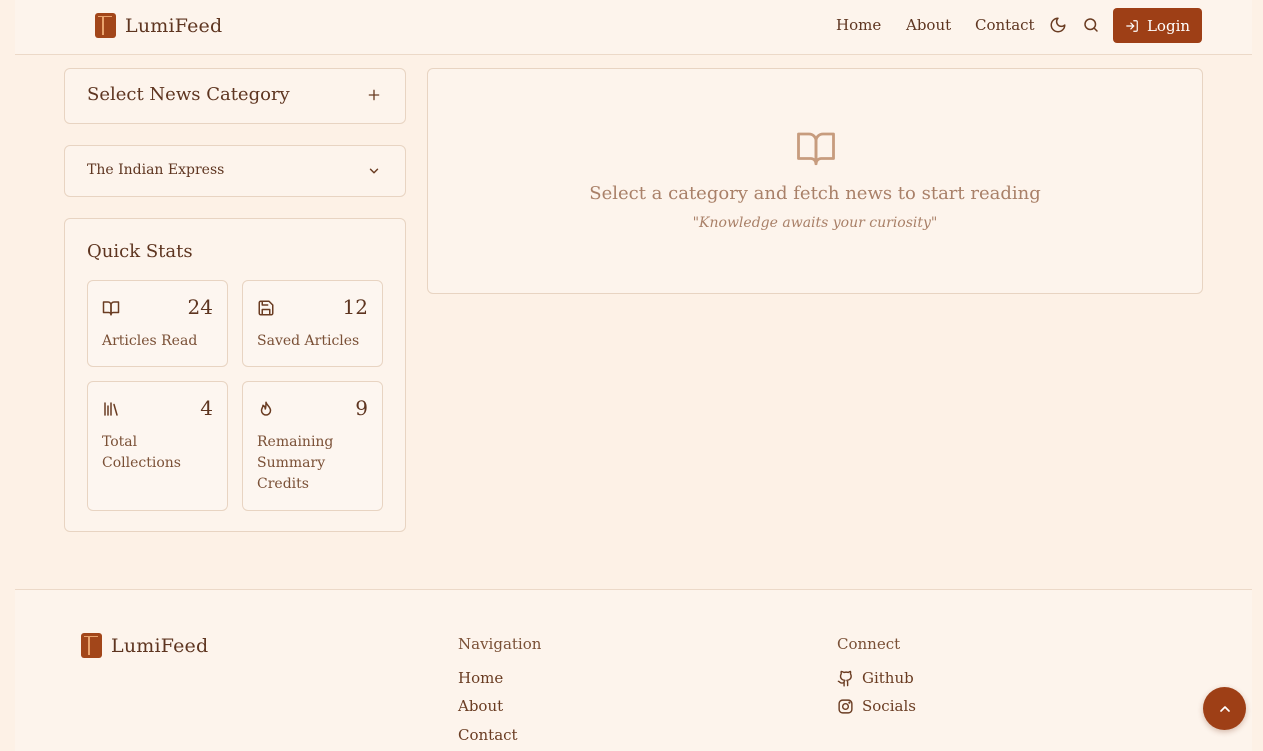 This screenshot has width=1263, height=751. Describe the element at coordinates (1168, 25) in the screenshot. I see `login-label: Login` at that location.